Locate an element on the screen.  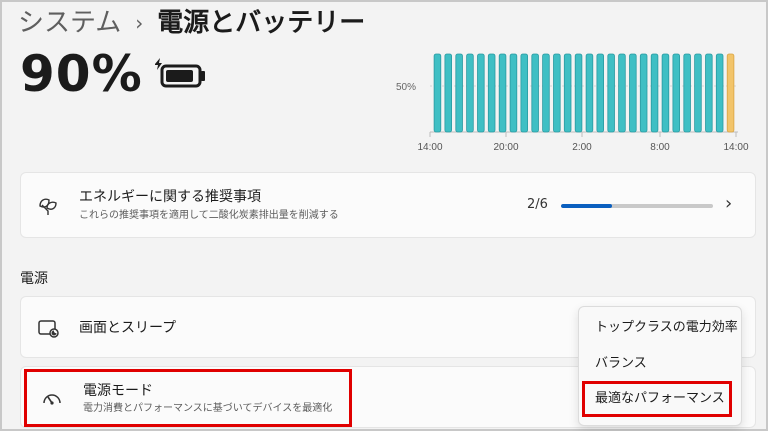
power-mode-option-best-efficiency: トップクラスの電力効率 is located at coordinates (666, 328).